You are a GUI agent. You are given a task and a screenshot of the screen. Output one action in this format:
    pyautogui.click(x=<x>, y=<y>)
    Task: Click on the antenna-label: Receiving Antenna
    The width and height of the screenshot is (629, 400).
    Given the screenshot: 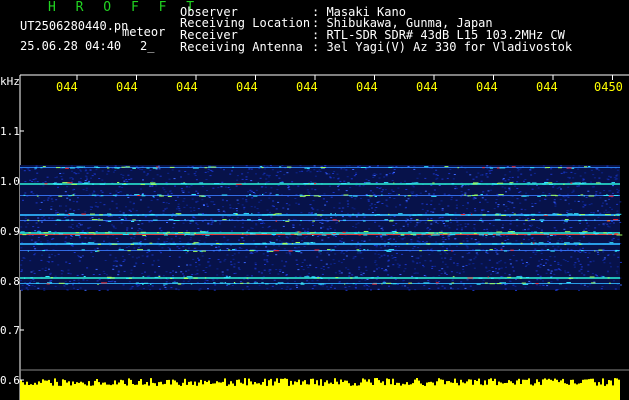 What is the action you would take?
    pyautogui.click(x=241, y=47)
    